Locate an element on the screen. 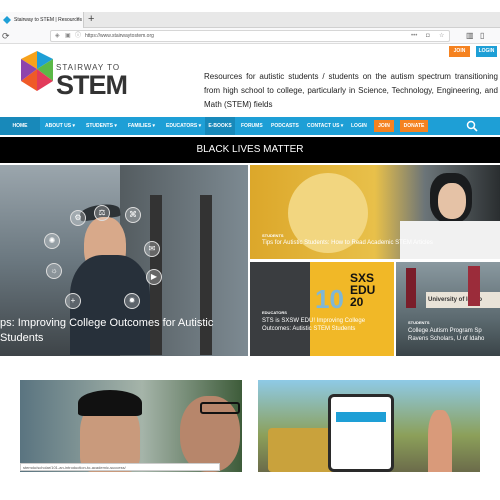 The width and height of the screenshot is (500, 500). nav-item-login: LOGIN is located at coordinates (359, 126).